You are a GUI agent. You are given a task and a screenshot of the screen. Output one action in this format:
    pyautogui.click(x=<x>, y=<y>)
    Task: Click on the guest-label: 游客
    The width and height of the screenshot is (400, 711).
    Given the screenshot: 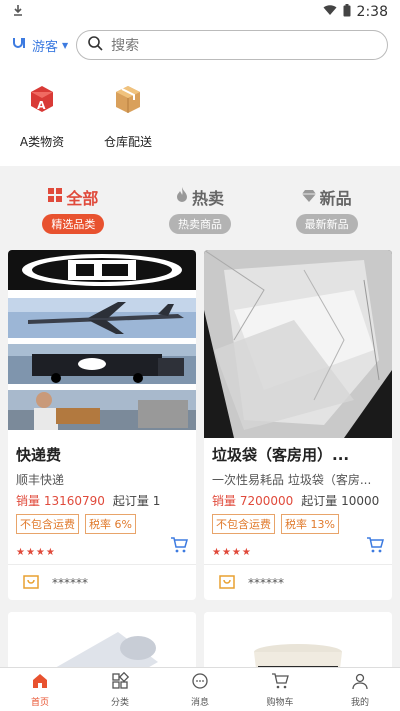 What is the action you would take?
    pyautogui.click(x=45, y=47)
    